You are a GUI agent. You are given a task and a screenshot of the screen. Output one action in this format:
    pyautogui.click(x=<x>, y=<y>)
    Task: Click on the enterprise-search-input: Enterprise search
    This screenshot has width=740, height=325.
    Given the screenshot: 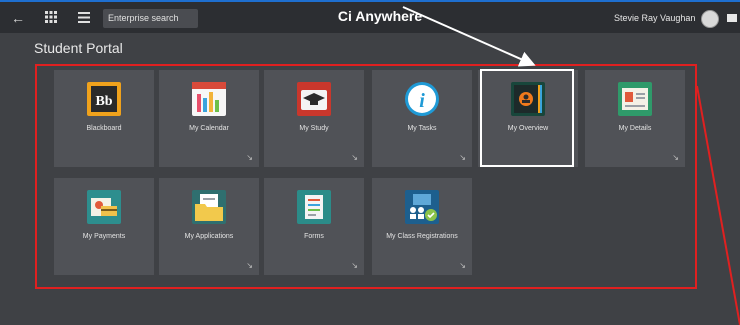 What is the action you would take?
    pyautogui.click(x=150, y=18)
    